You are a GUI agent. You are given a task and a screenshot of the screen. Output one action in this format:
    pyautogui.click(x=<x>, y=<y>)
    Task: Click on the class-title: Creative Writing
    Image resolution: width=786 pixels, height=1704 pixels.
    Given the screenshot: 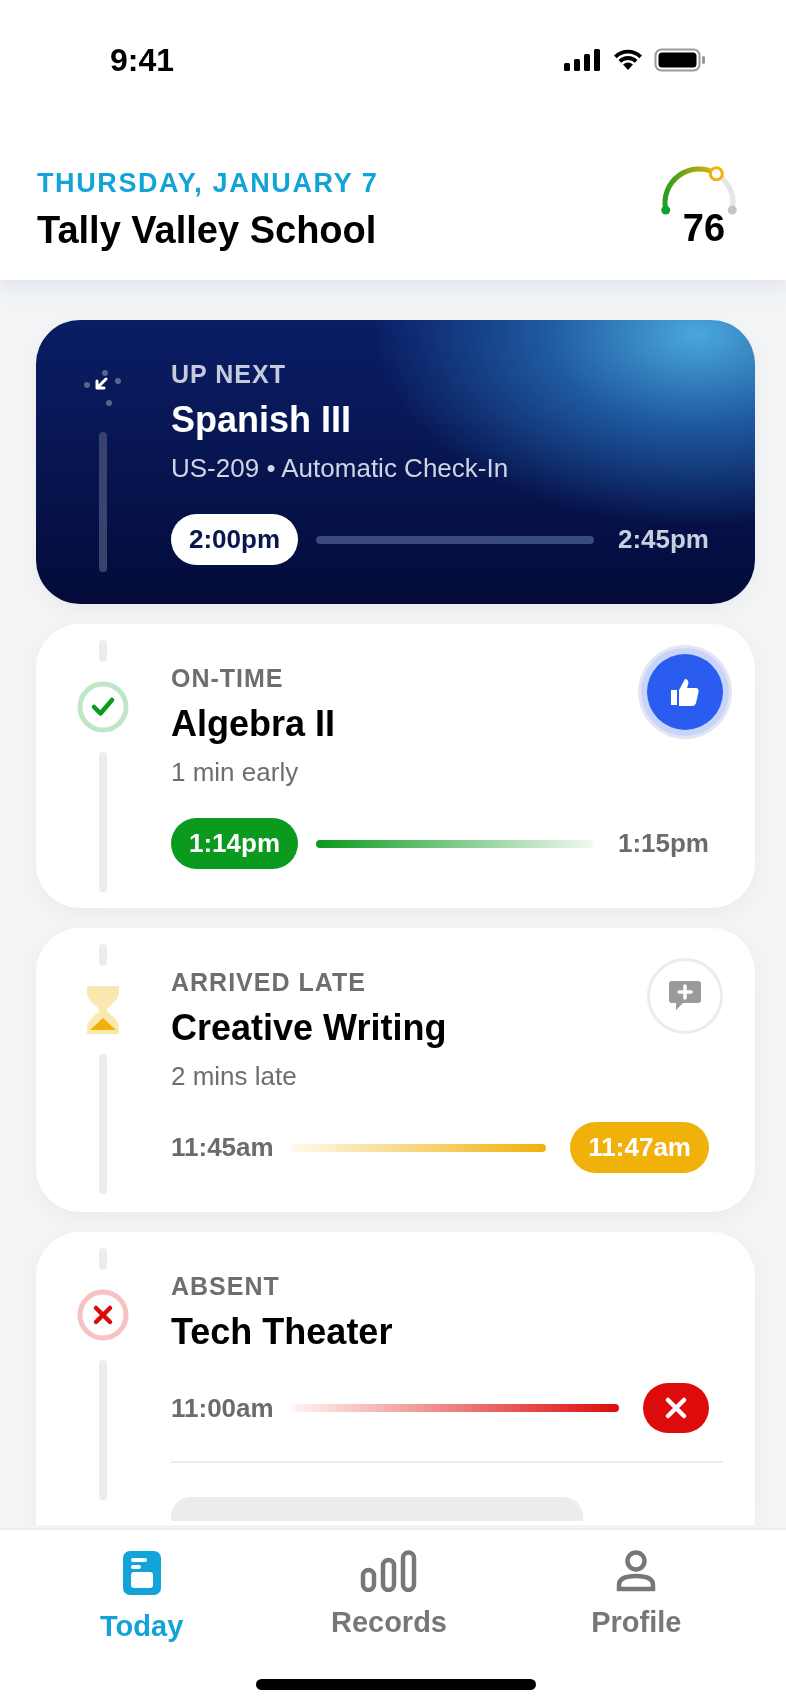 What is the action you would take?
    pyautogui.click(x=309, y=1028)
    